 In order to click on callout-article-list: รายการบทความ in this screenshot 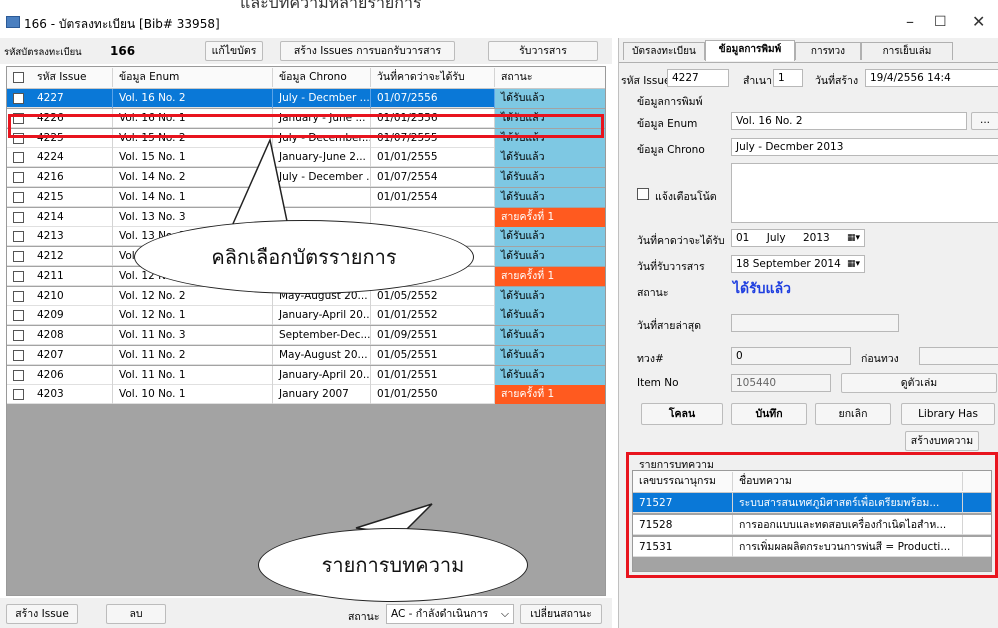, I will do `click(393, 565)`.